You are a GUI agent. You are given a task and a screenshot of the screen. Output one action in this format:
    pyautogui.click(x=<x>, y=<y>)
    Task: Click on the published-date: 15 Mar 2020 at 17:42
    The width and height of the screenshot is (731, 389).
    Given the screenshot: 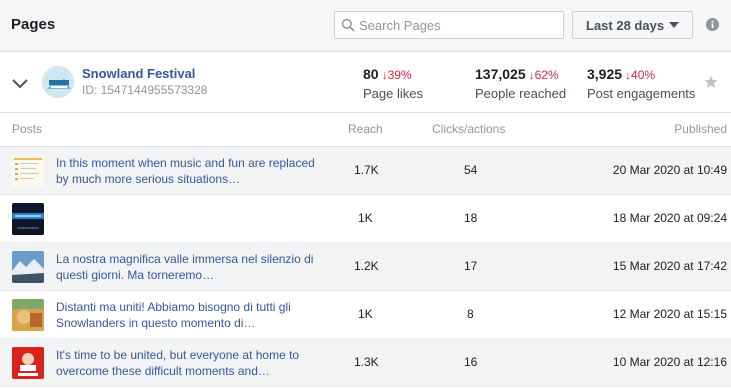 What is the action you would take?
    pyautogui.click(x=669, y=266)
    